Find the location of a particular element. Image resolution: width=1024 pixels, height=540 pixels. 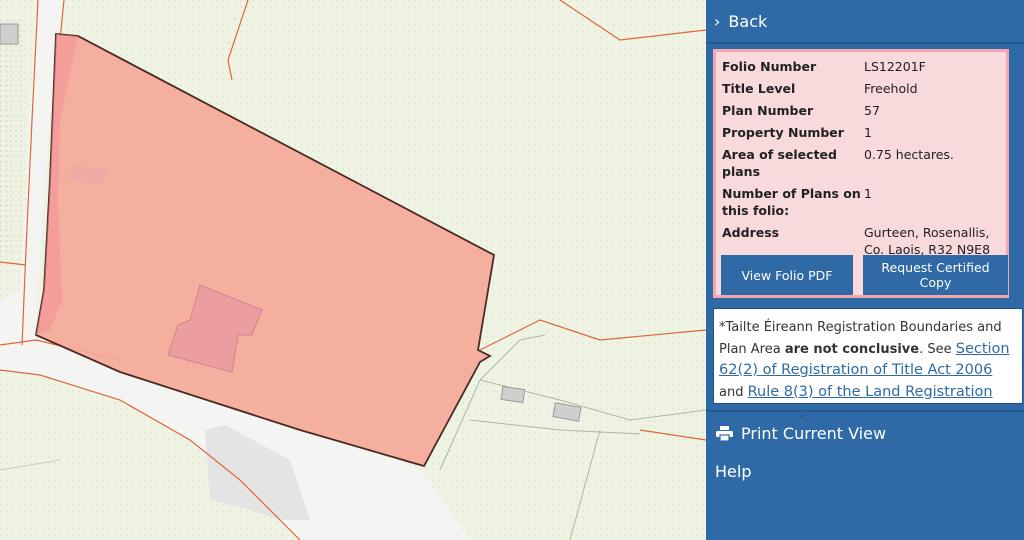

folio-row: Plan Number 57 is located at coordinates (864, 113).